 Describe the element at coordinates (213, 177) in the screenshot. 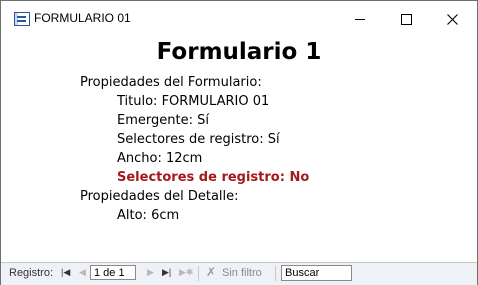

I see `property-record-selectors-highlight: Selectores de registro: No` at that location.